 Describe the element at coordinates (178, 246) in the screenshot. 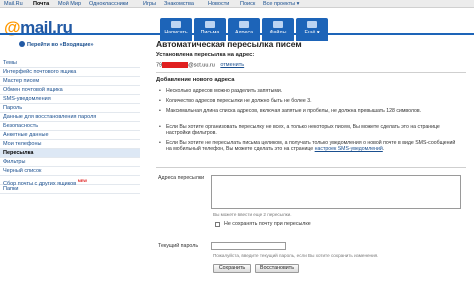

I see `password-label: Текущий пароль` at that location.